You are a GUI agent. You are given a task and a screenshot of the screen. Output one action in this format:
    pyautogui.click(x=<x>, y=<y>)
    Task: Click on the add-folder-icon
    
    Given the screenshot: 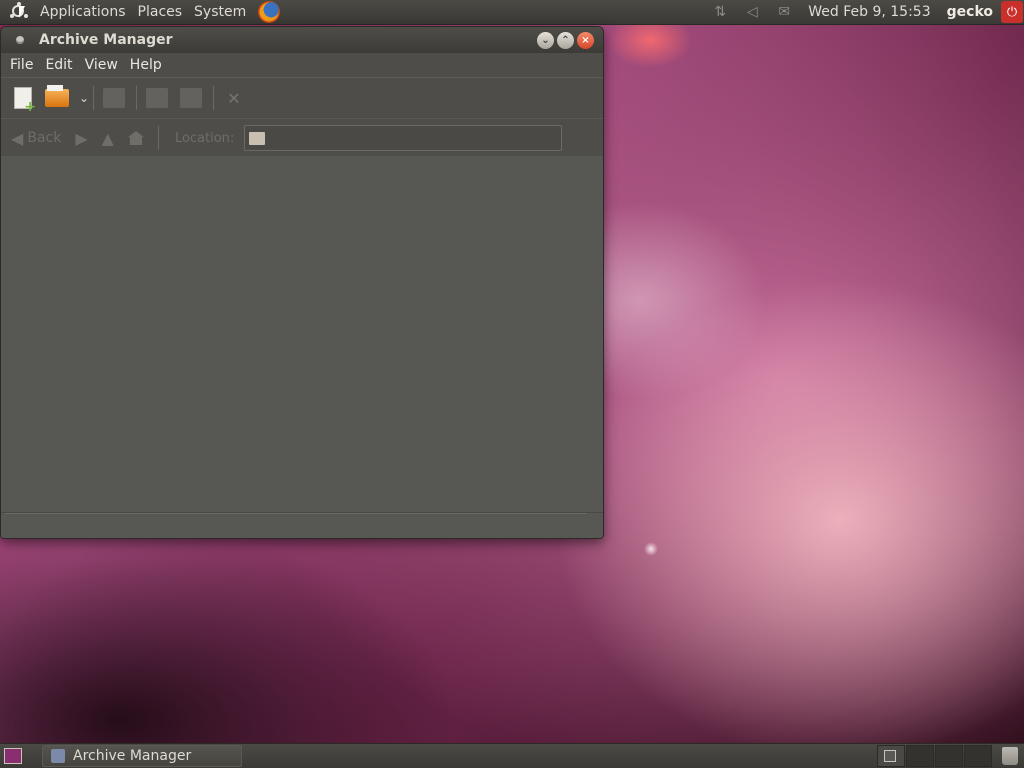 What is the action you would take?
    pyautogui.click(x=191, y=98)
    